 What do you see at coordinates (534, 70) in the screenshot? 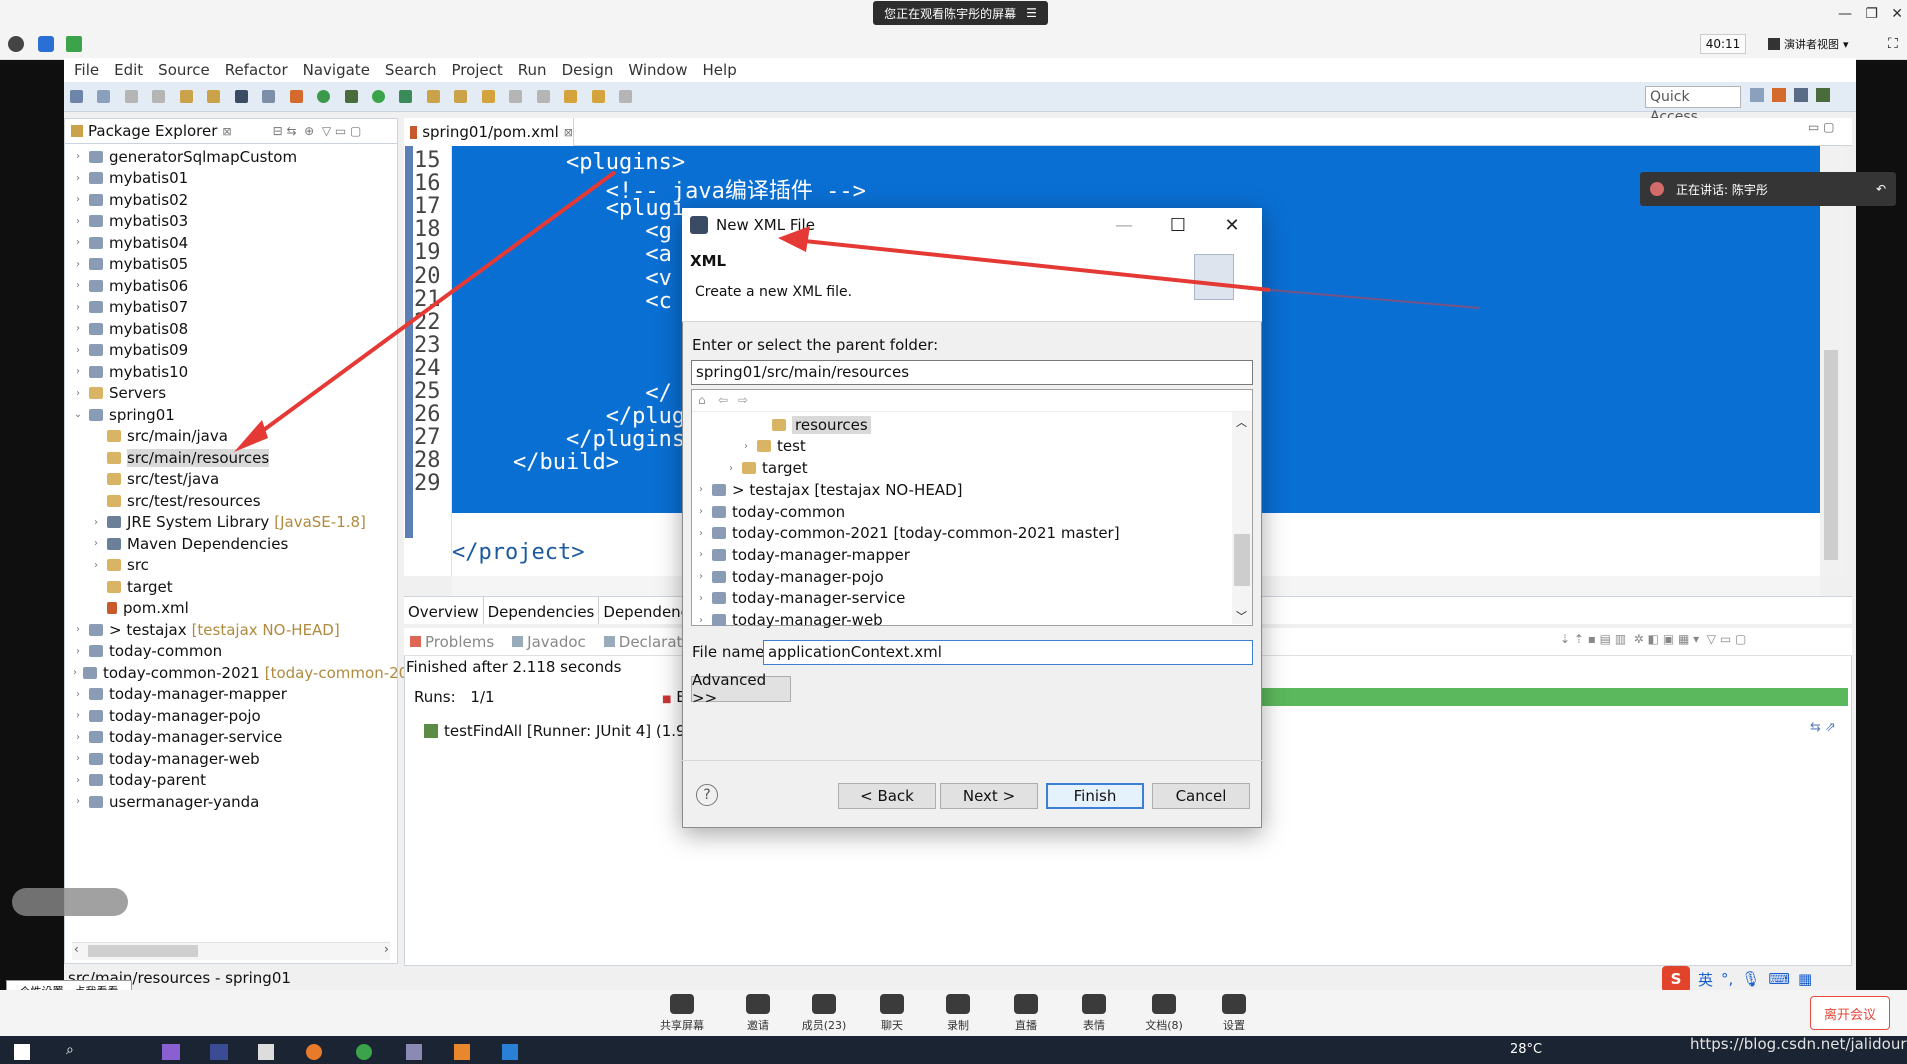
I see `menu-run: Run` at bounding box center [534, 70].